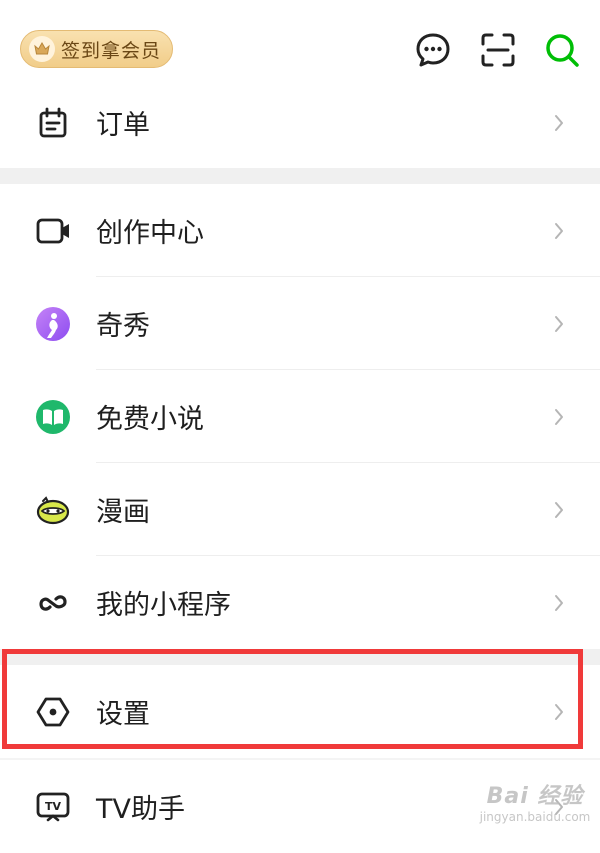 The width and height of the screenshot is (600, 853). Describe the element at coordinates (300, 509) in the screenshot. I see `menu-item-comics: 漫画` at that location.